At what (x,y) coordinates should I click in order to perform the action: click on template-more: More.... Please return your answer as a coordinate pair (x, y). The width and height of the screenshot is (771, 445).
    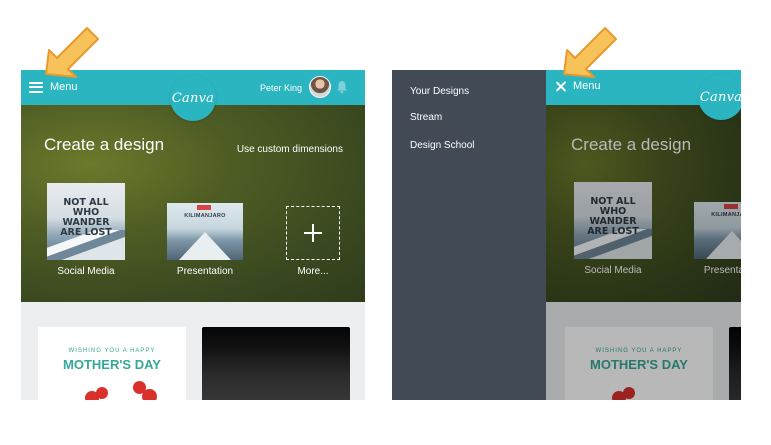
    Looking at the image, I should click on (313, 241).